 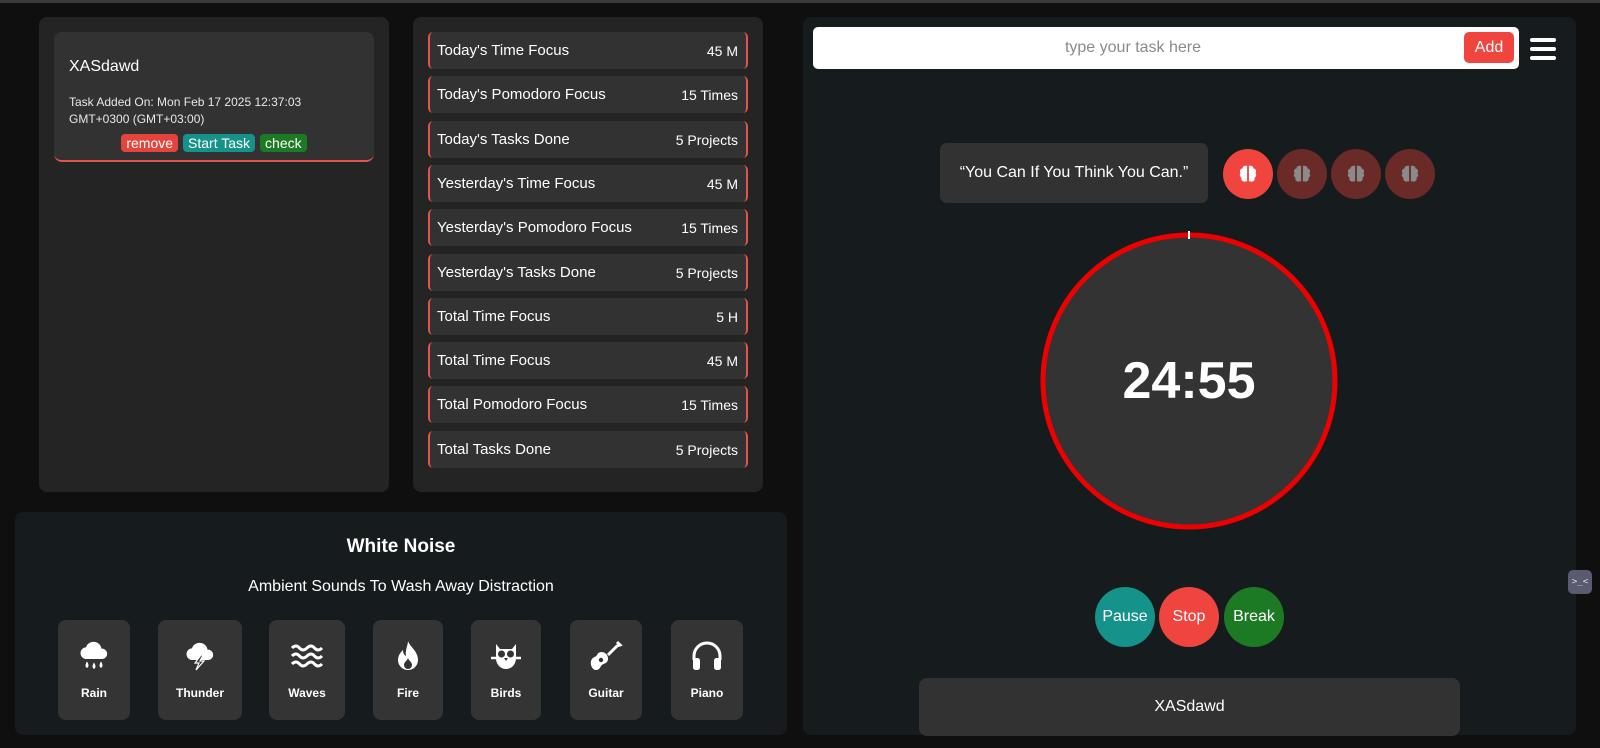 What do you see at coordinates (307, 656) in the screenshot?
I see `waves-icon` at bounding box center [307, 656].